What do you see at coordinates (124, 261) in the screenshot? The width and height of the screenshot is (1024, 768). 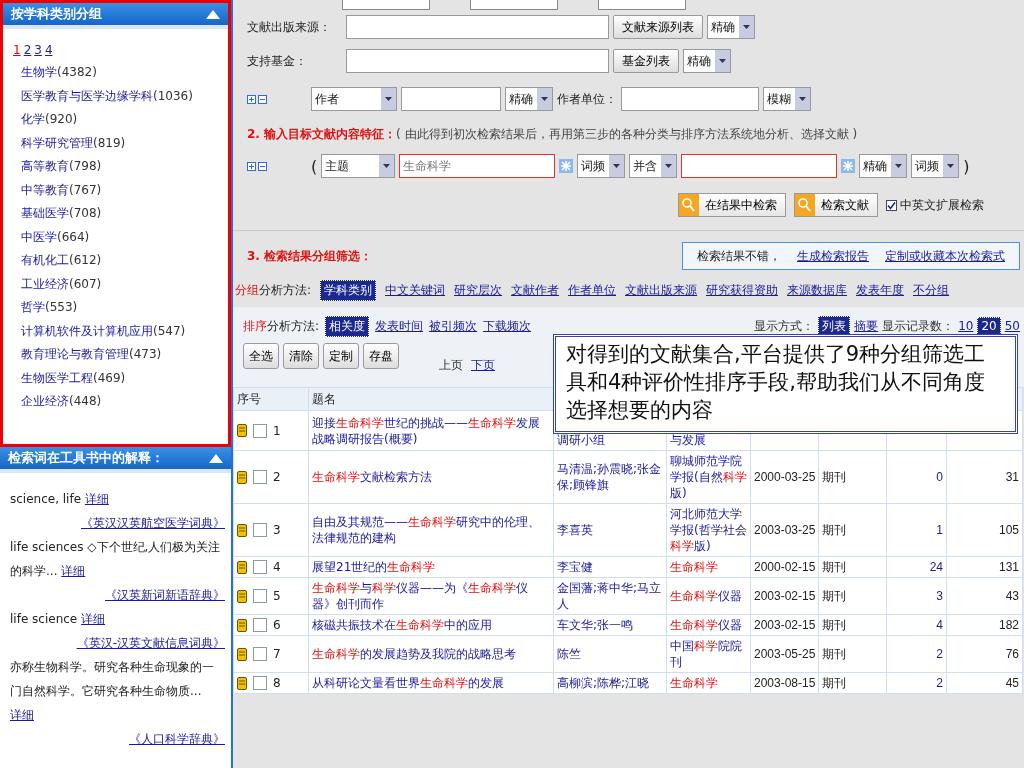 I see `subject-link: 有机化工(612)` at bounding box center [124, 261].